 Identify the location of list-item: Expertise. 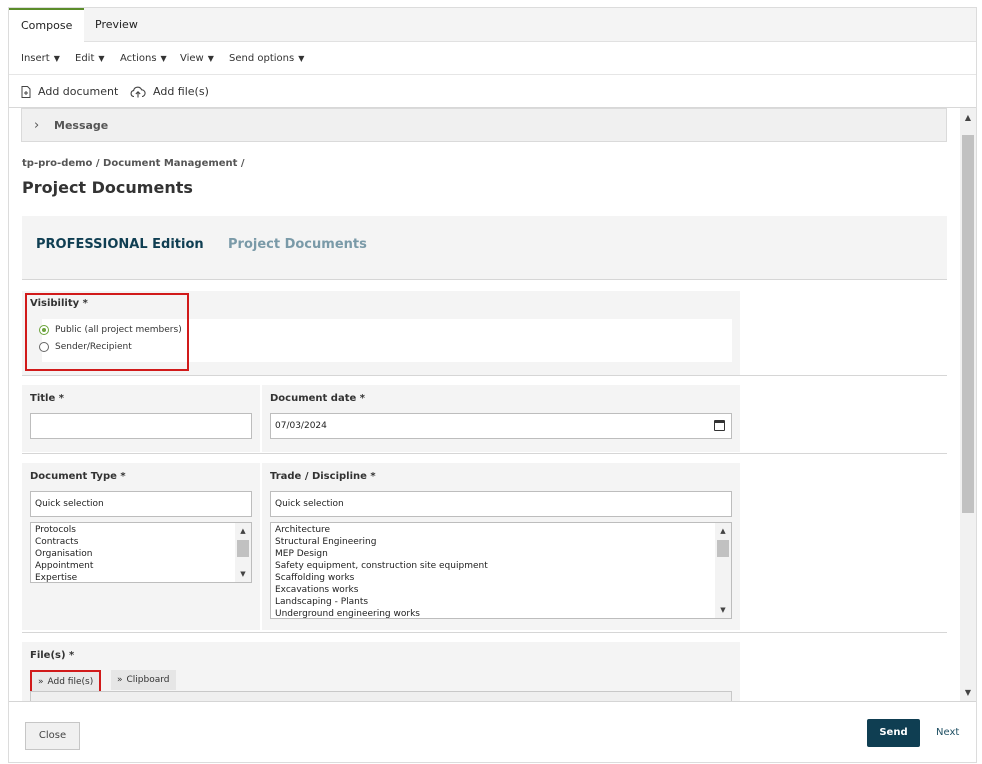
(141, 577).